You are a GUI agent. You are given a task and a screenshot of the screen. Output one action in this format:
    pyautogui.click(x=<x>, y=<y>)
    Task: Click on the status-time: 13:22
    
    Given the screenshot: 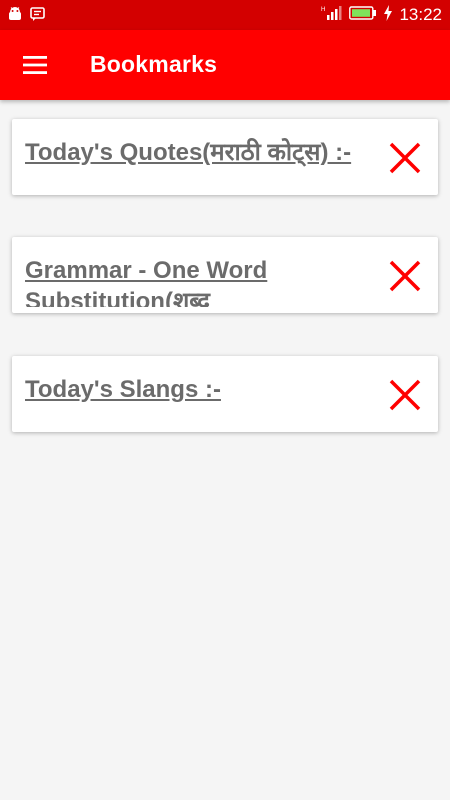 What is the action you would take?
    pyautogui.click(x=420, y=14)
    